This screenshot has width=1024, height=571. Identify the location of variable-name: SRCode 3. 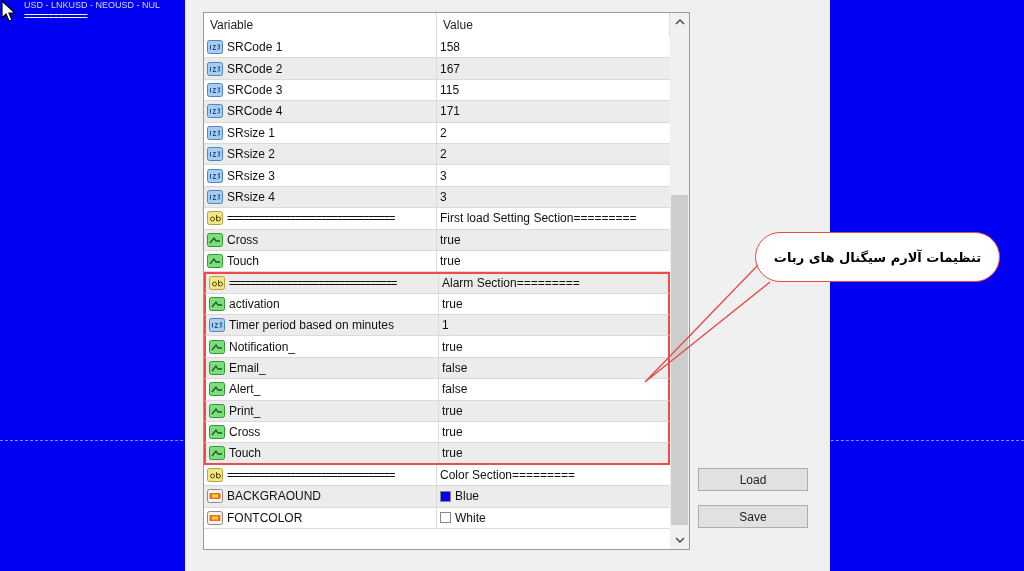
(255, 89).